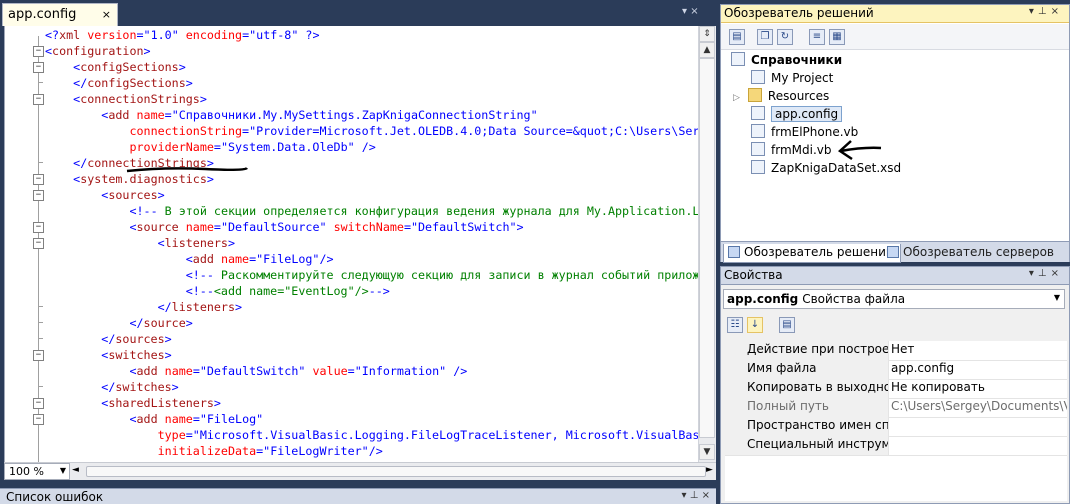 The image size is (1070, 504). I want to click on code-line: </sources>, so click(371, 339).